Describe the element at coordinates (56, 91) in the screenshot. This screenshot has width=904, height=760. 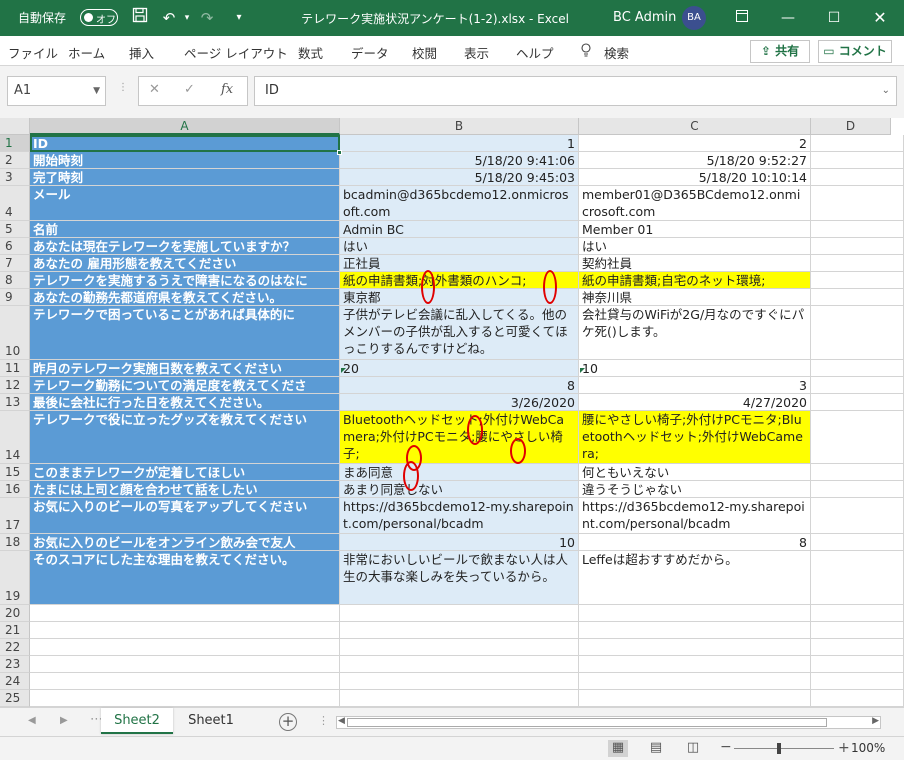
I see `name-box: A1 ▼` at that location.